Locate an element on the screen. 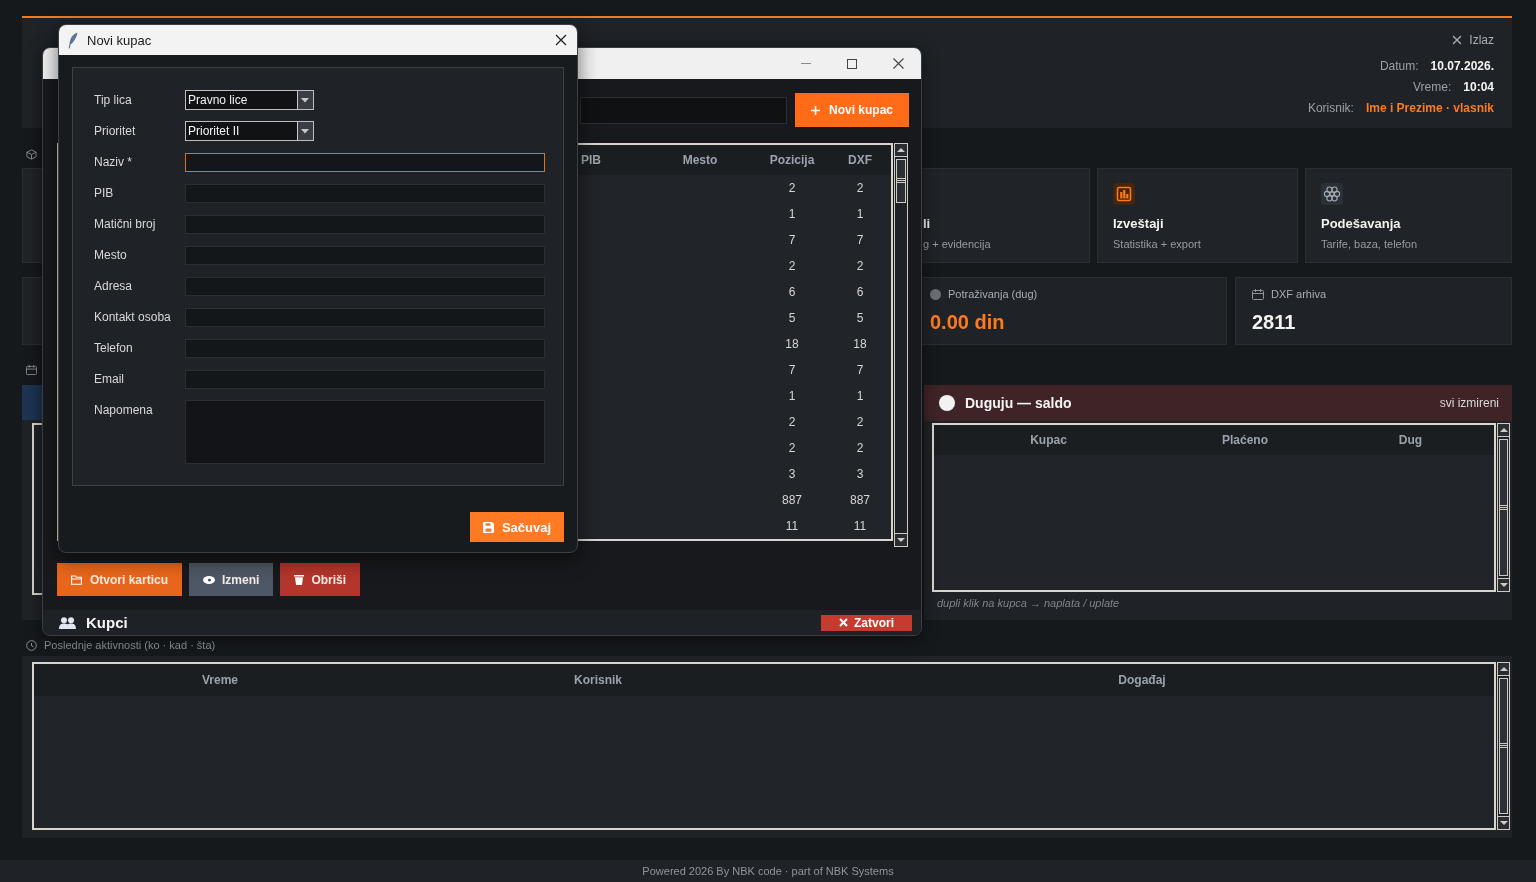  column-header: Kupac is located at coordinates (1048, 440).